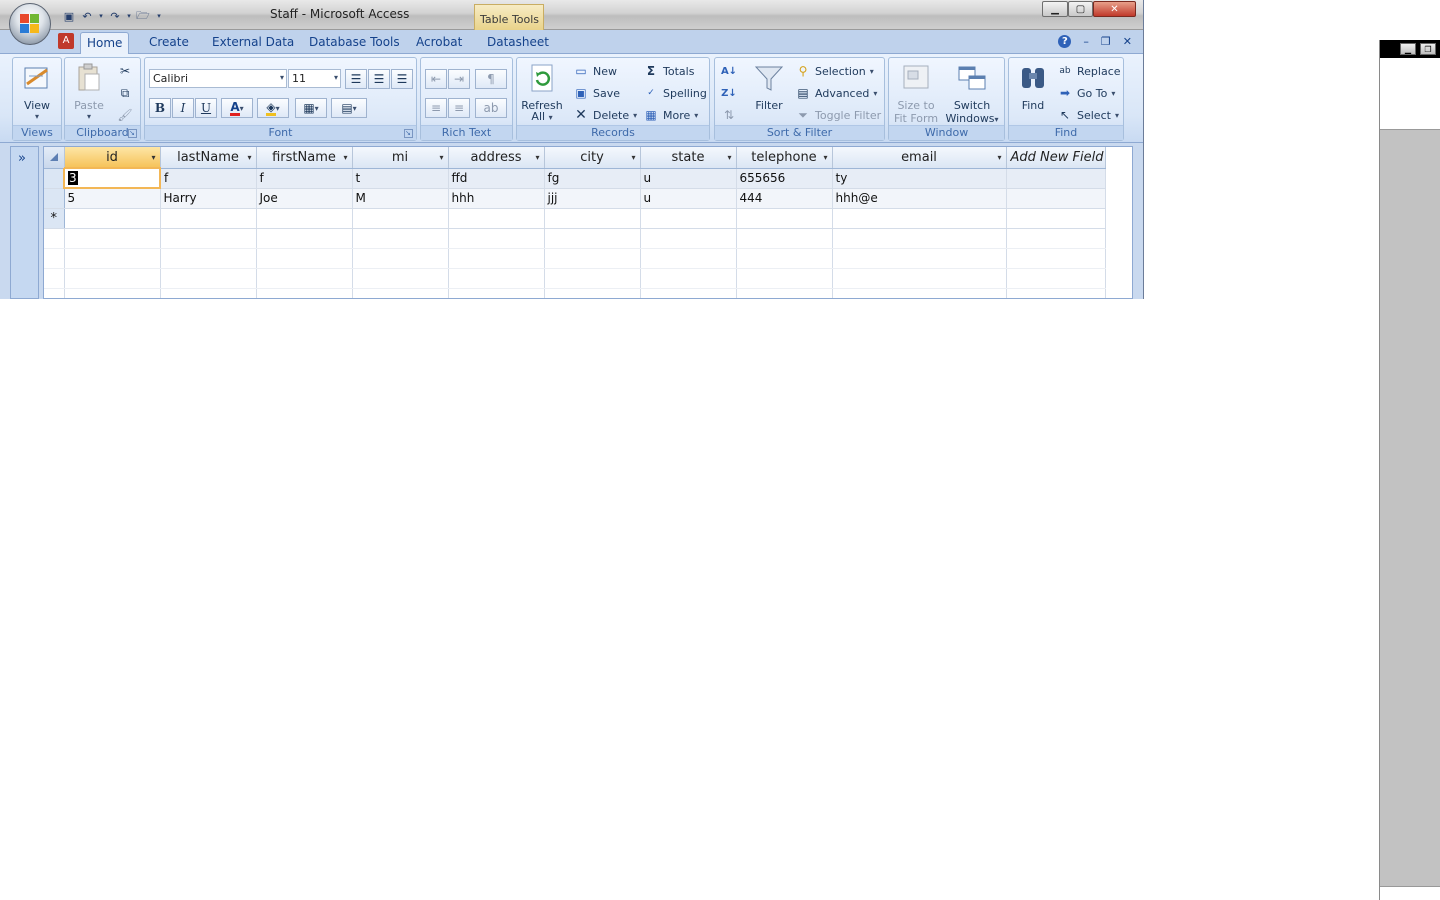  I want to click on cell-mi: t, so click(400, 178).